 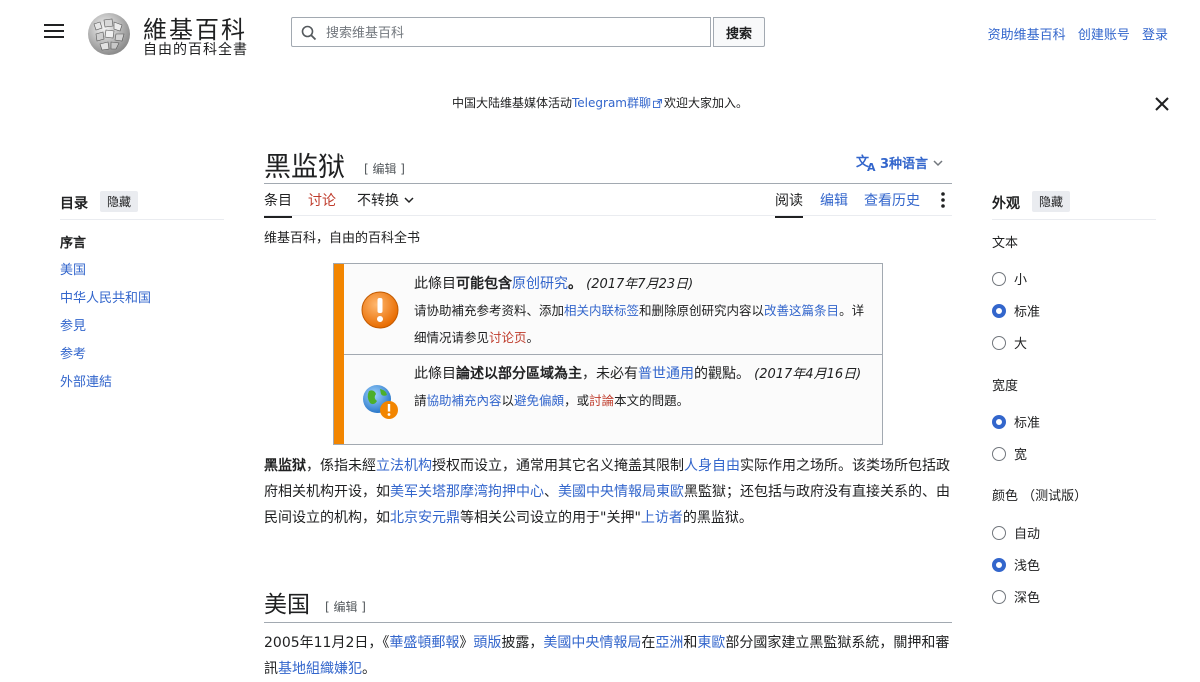 I want to click on cia-europe-link: 美國中央情報局東歐, so click(x=621, y=492).